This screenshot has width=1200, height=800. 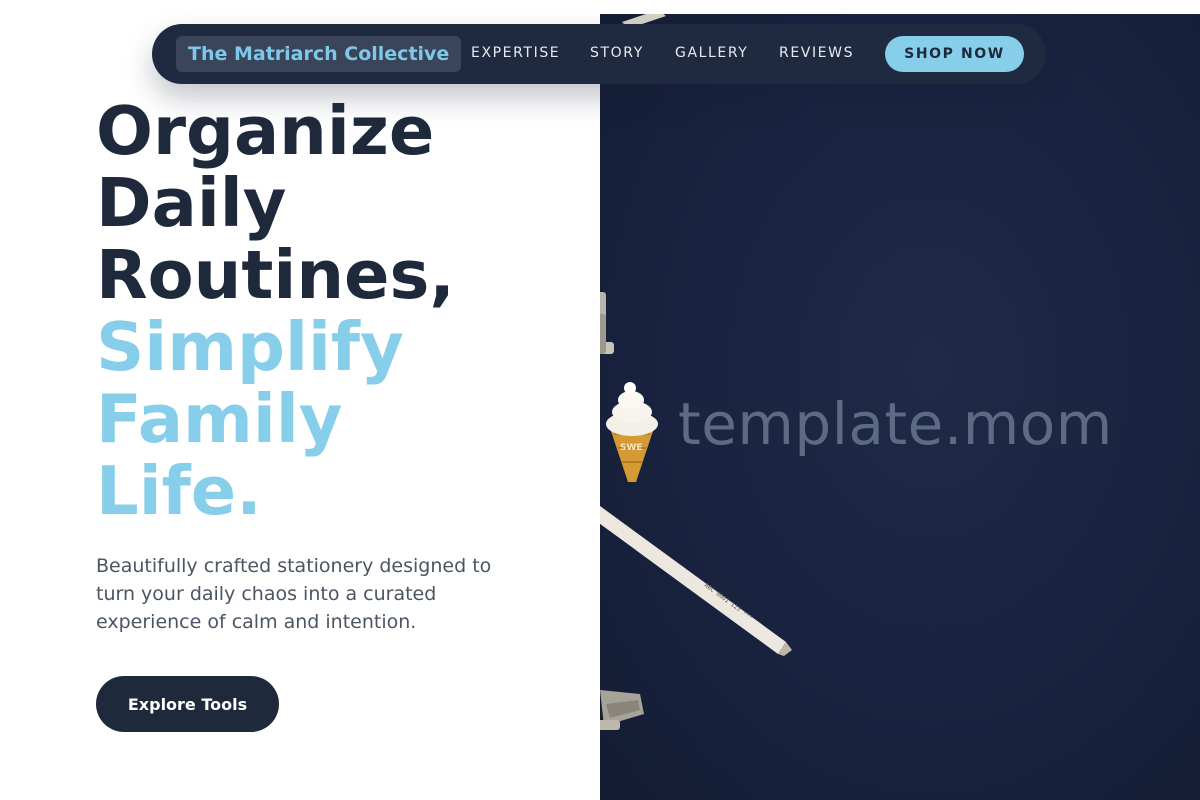 What do you see at coordinates (607, 323) in the screenshot?
I see `binder-clip-icon` at bounding box center [607, 323].